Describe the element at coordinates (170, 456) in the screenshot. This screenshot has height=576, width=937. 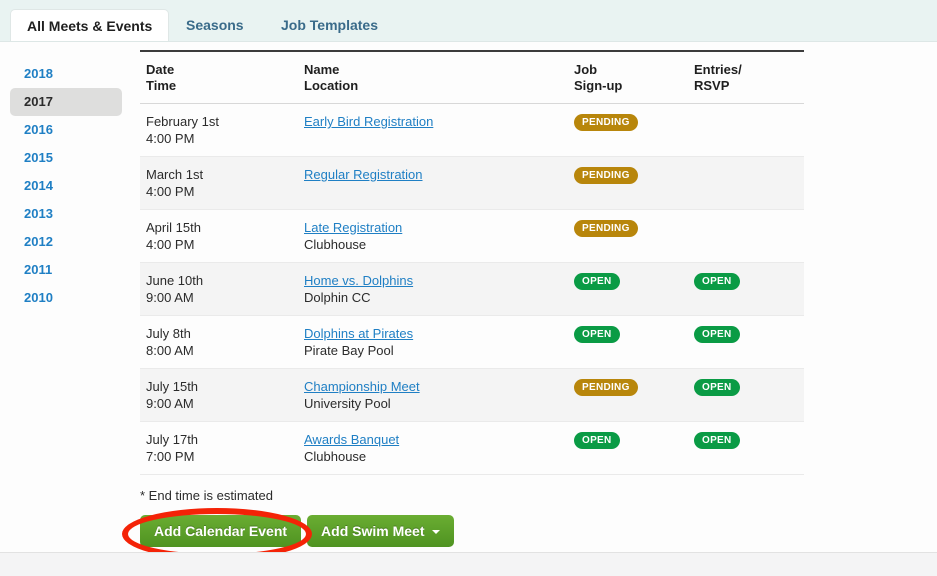
I see `event-time: 7:00 PM` at that location.